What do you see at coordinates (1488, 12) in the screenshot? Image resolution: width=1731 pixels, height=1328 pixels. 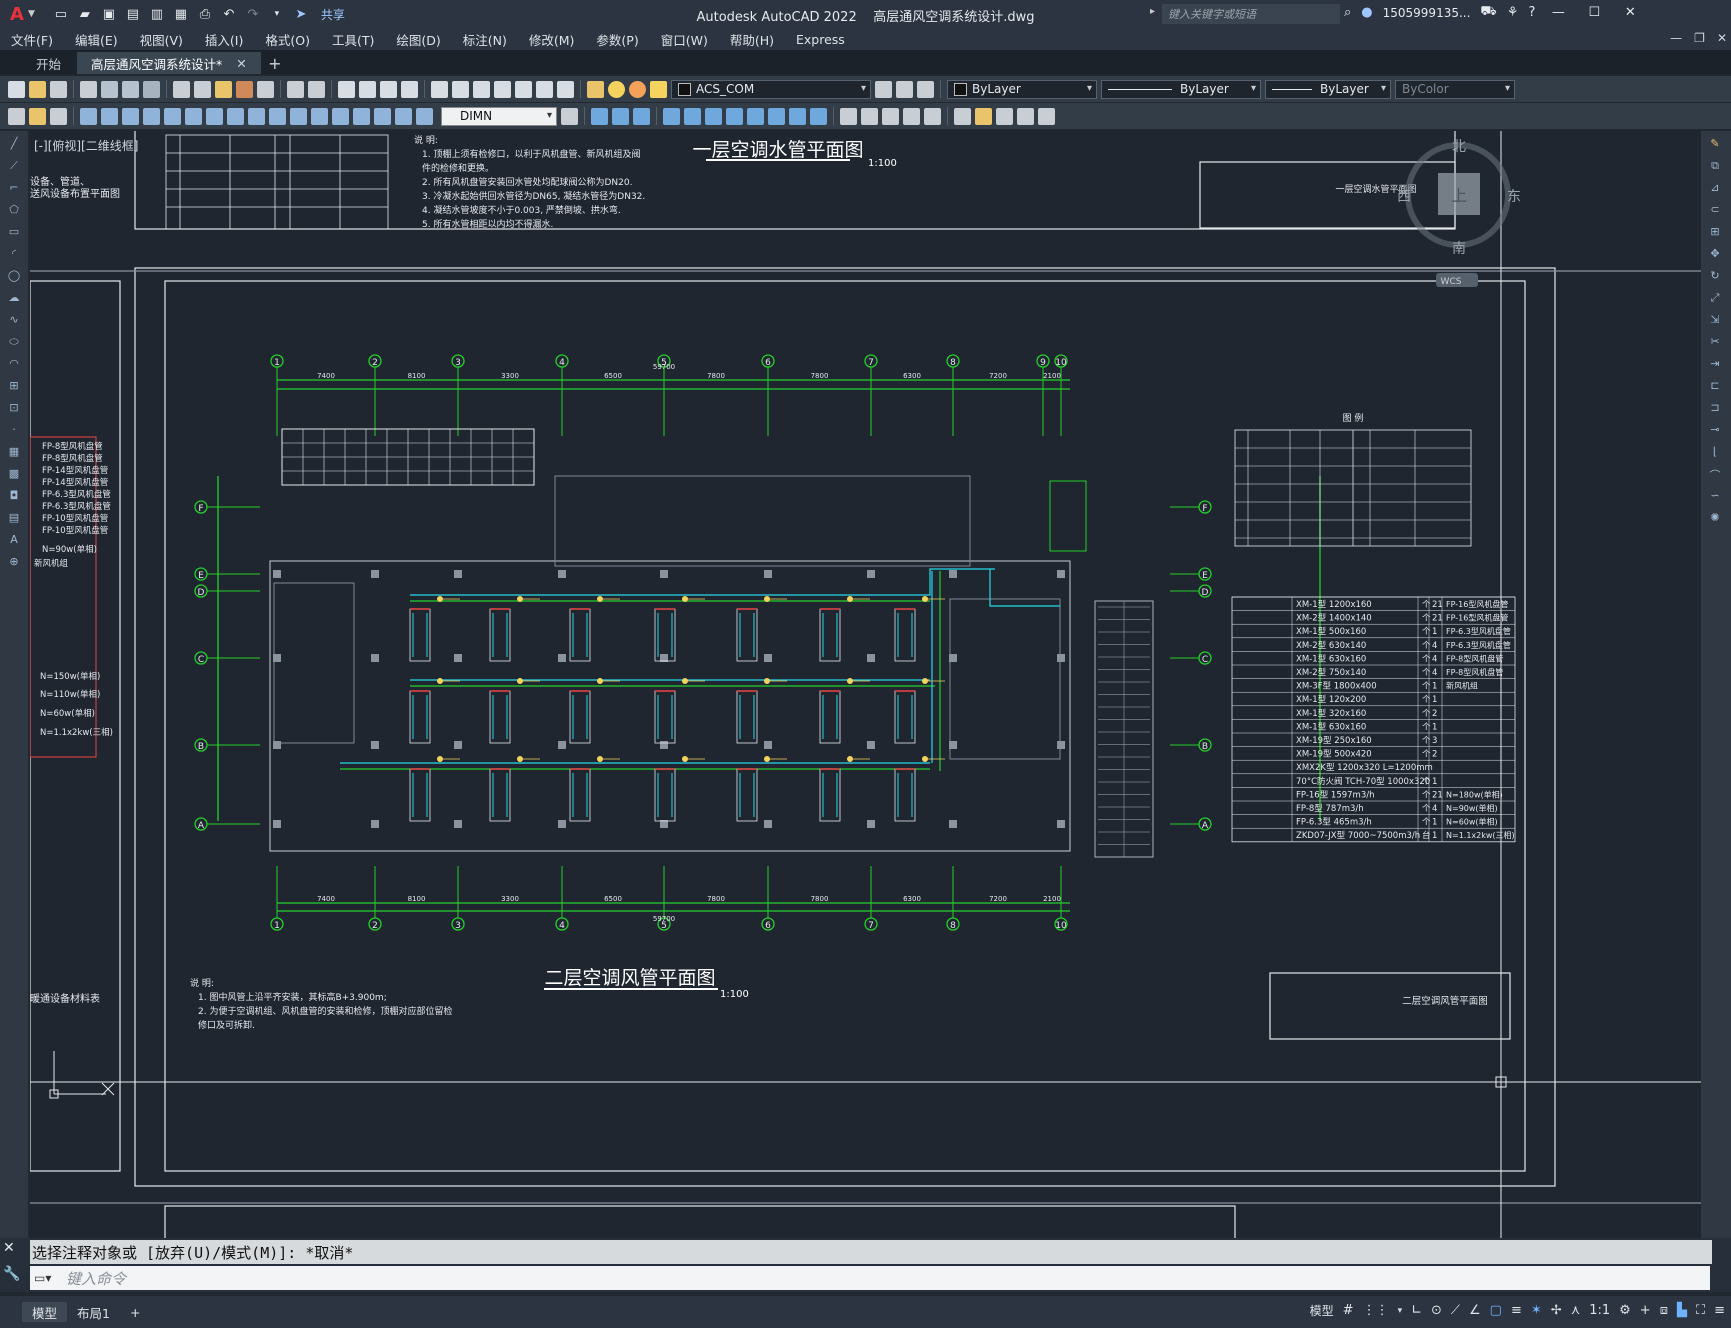 I see `cart-icon: ⛟` at bounding box center [1488, 12].